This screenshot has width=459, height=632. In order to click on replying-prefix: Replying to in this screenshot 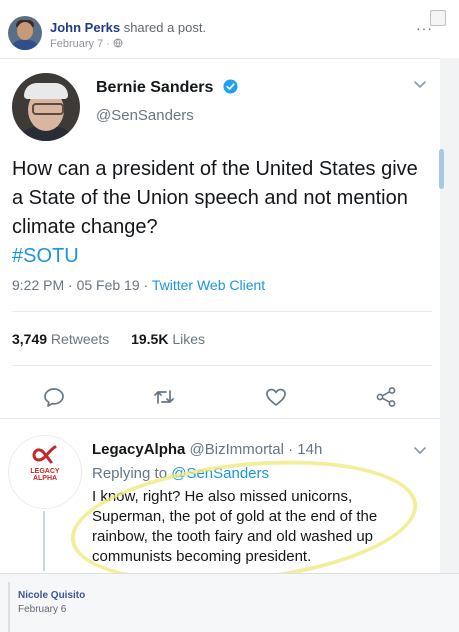, I will do `click(132, 473)`.